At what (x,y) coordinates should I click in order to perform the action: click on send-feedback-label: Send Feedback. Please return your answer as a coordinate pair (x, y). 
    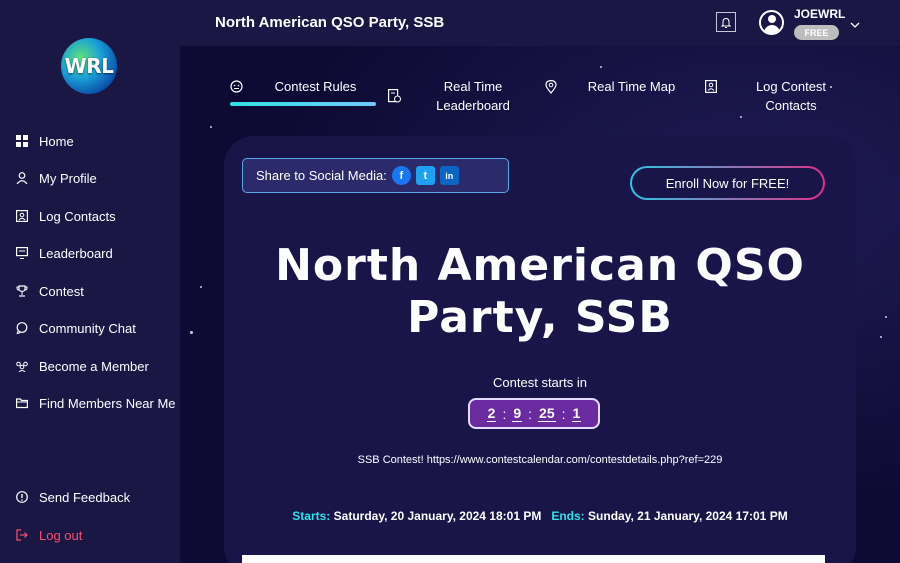
    Looking at the image, I should click on (85, 497).